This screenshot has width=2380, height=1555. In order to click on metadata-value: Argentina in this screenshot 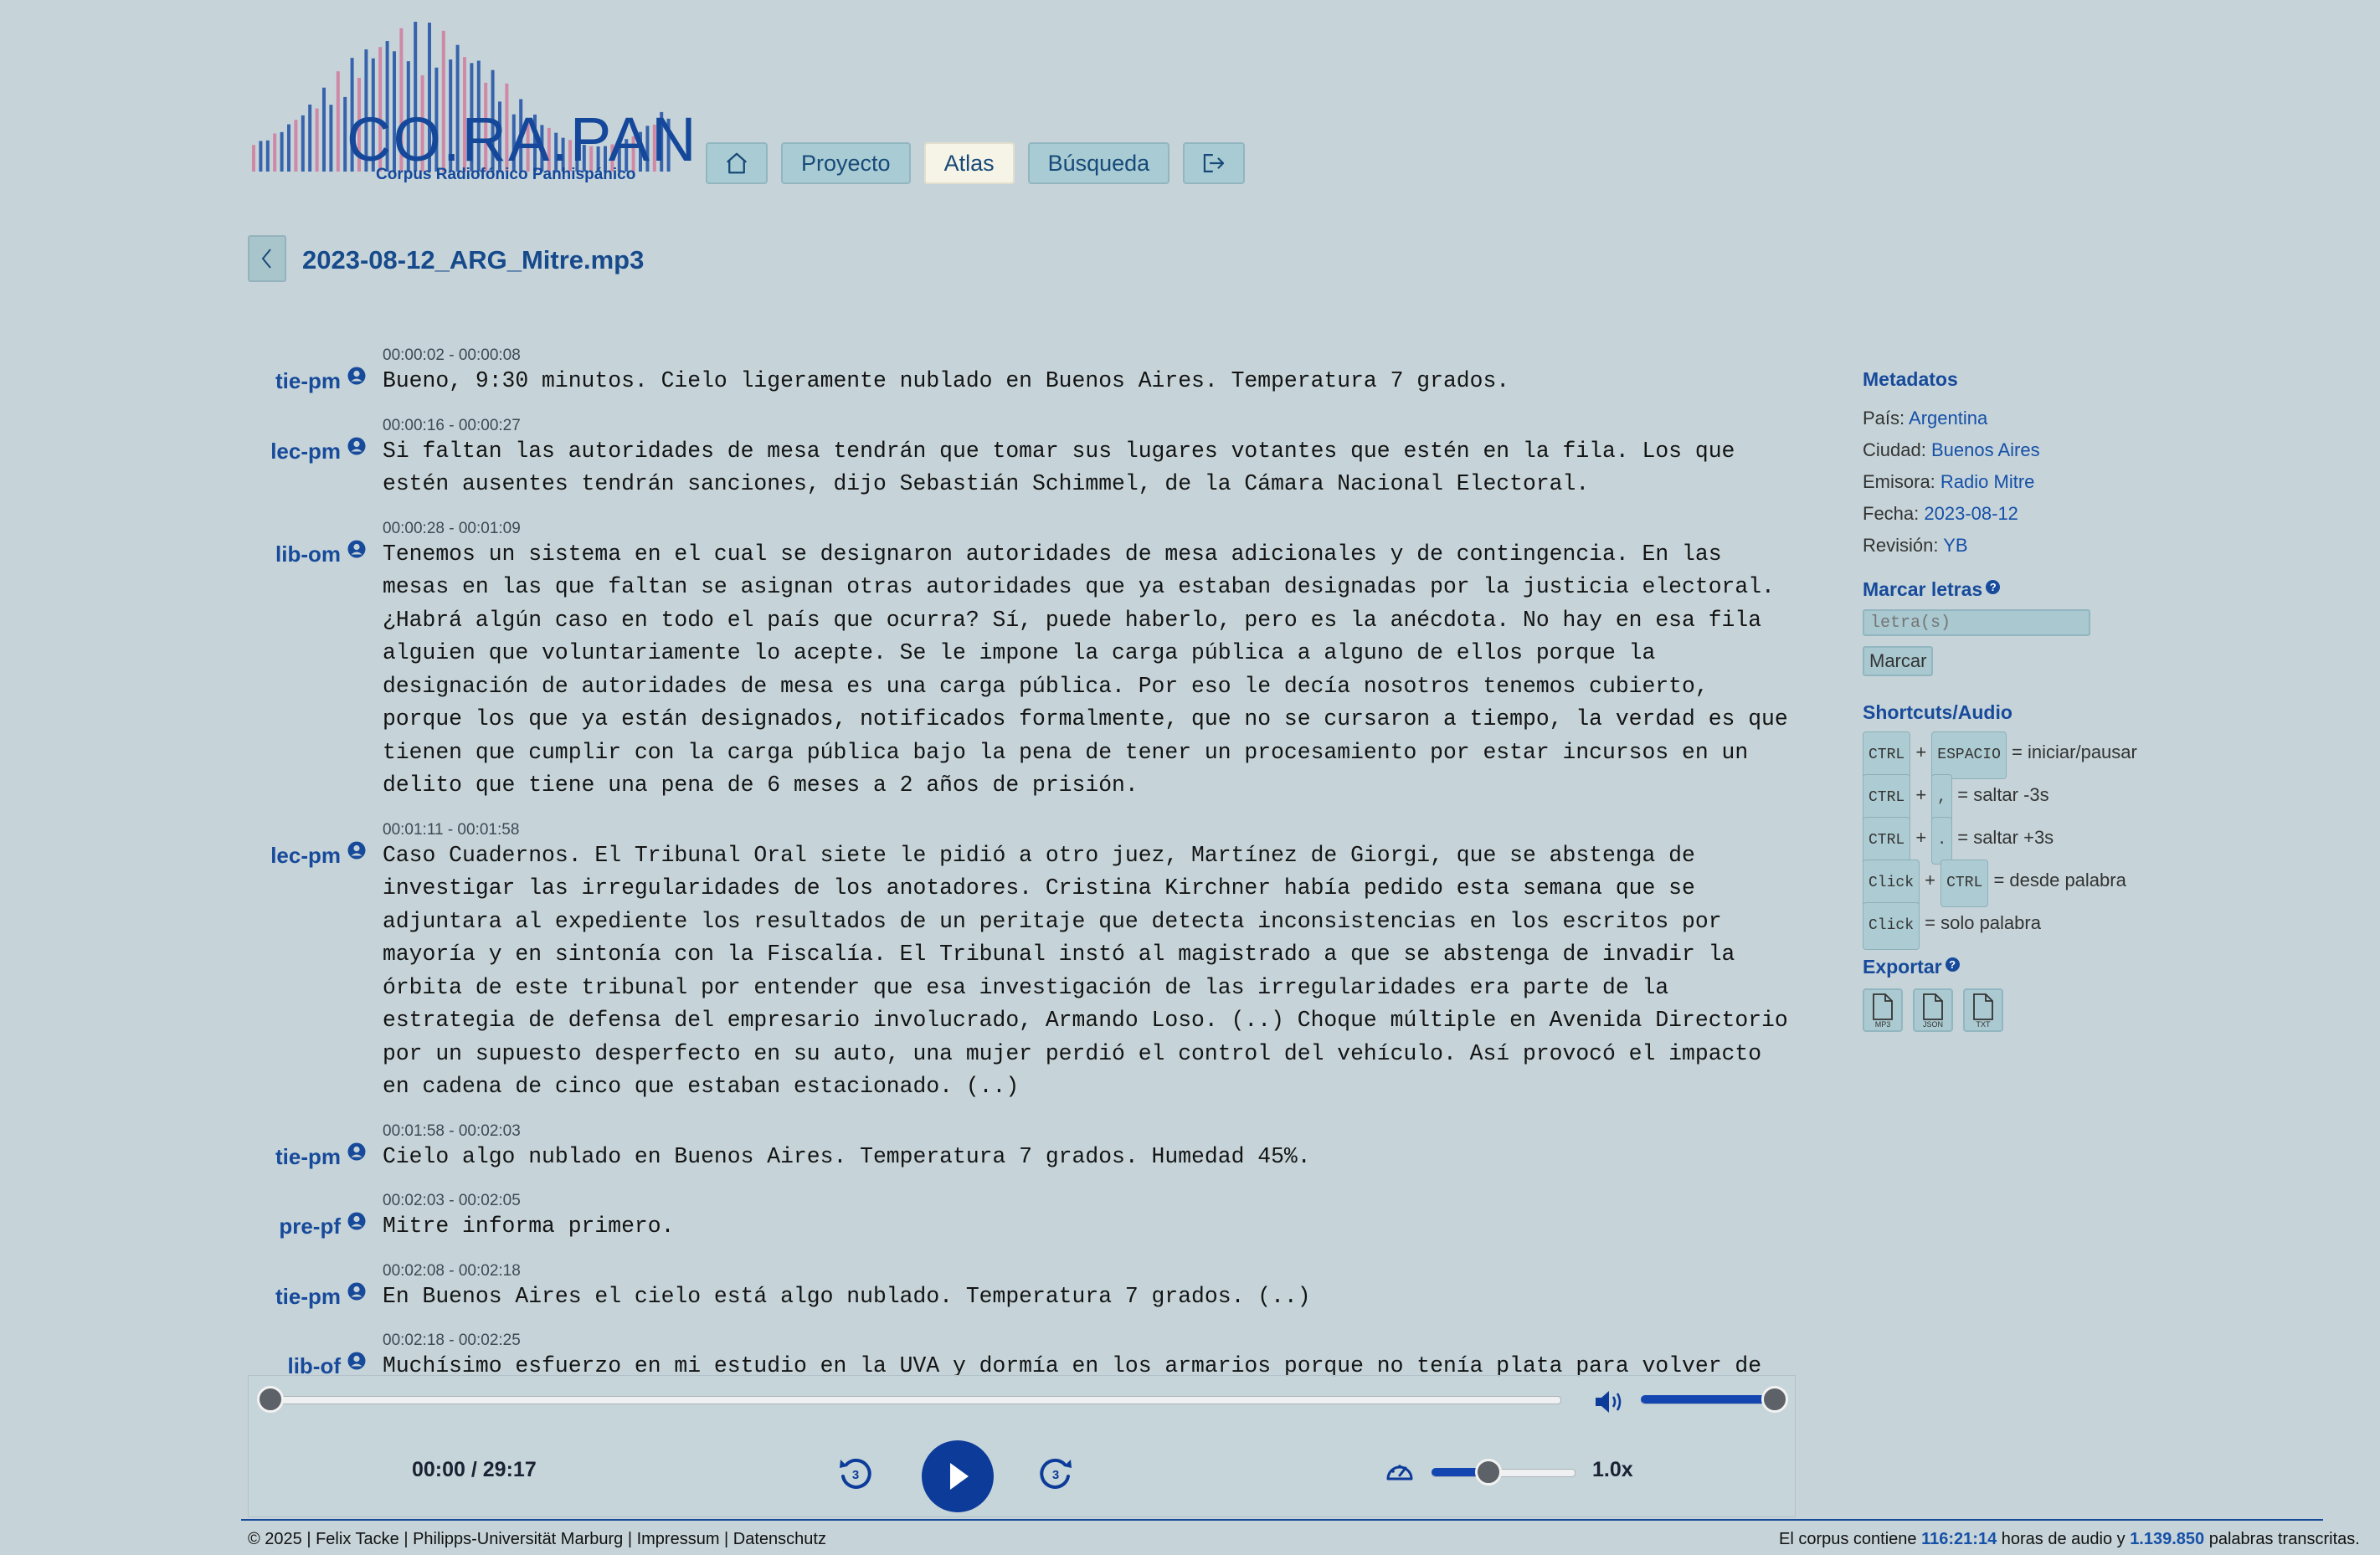, I will do `click(1948, 418)`.